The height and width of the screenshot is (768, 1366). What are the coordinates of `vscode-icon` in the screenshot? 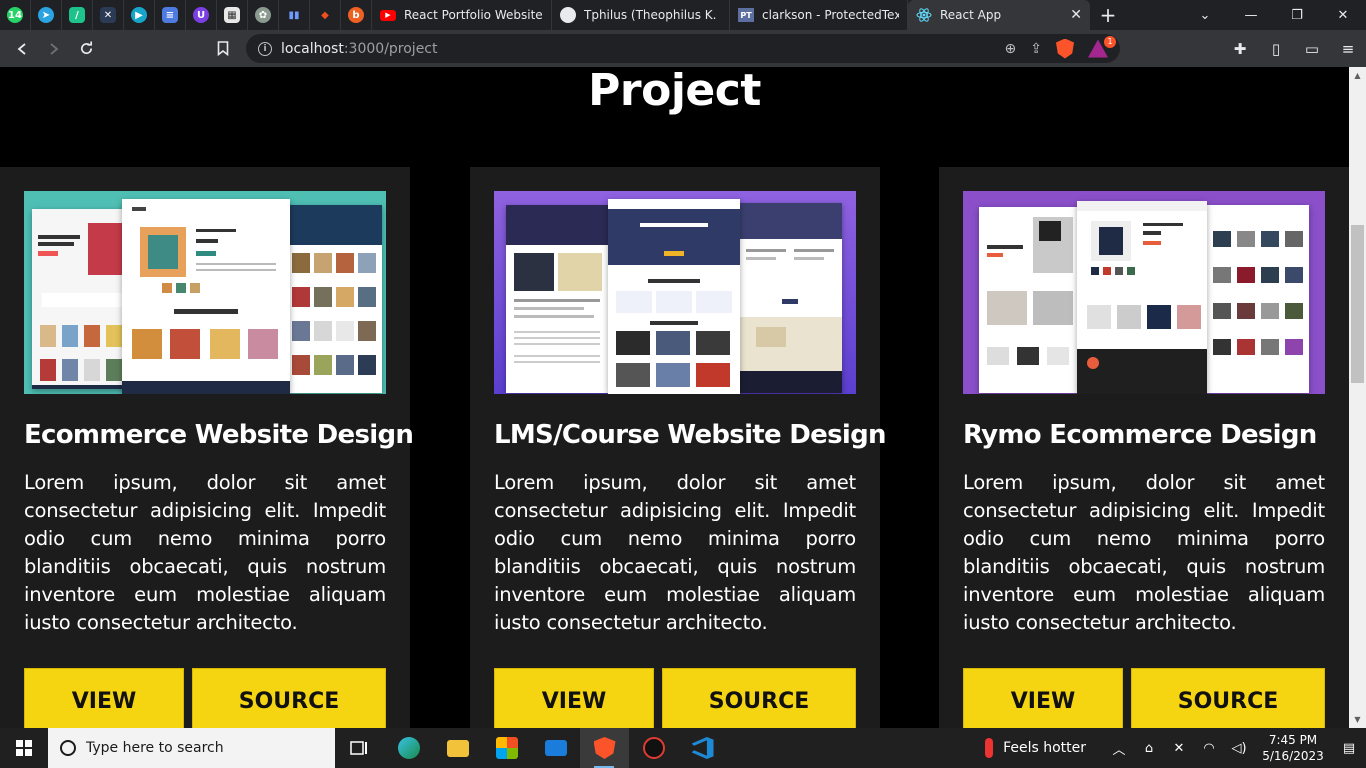 It's located at (702, 748).